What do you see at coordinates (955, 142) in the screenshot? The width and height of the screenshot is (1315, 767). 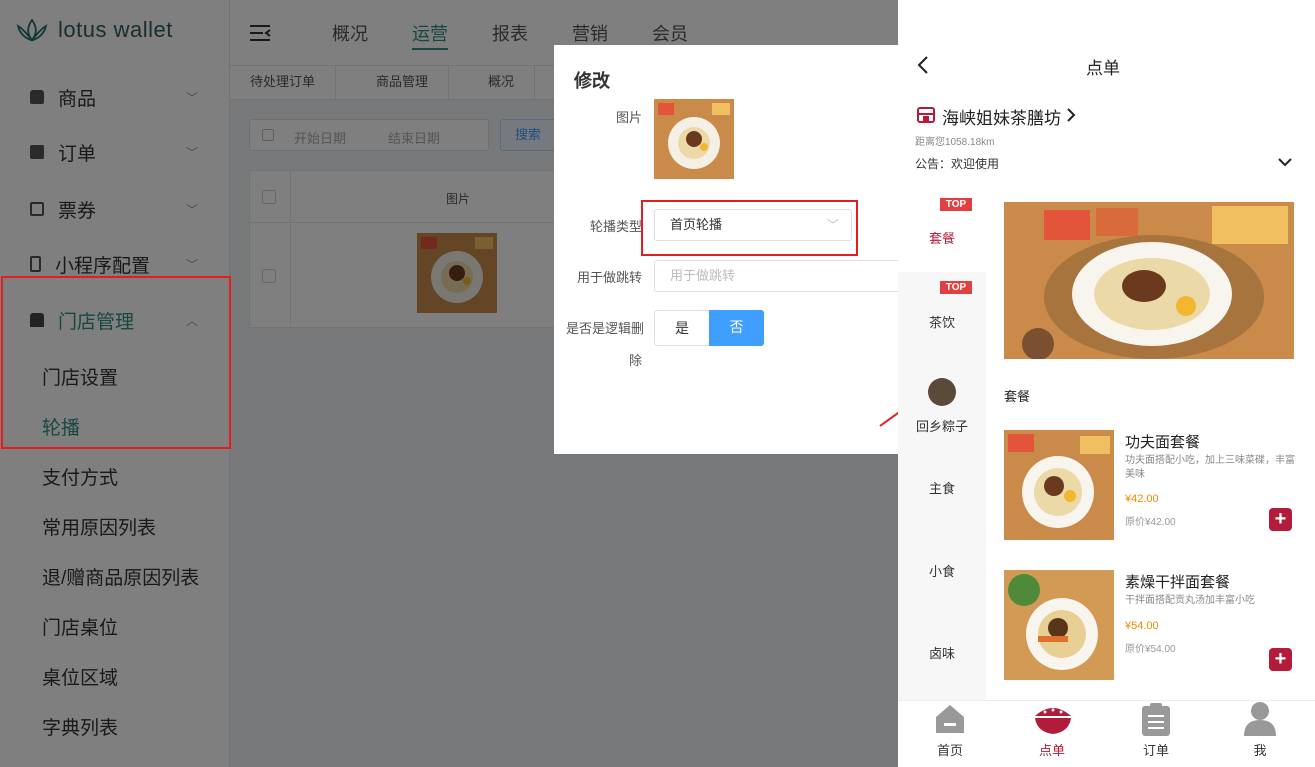 I see `store-distance: 距离您1058.18km` at bounding box center [955, 142].